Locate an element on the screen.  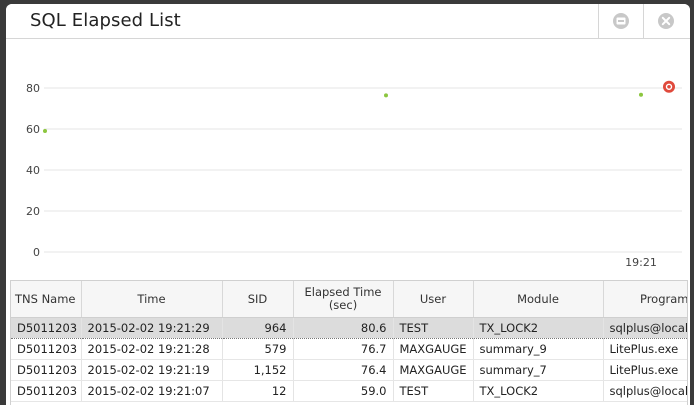
column-header-user: User is located at coordinates (433, 299).